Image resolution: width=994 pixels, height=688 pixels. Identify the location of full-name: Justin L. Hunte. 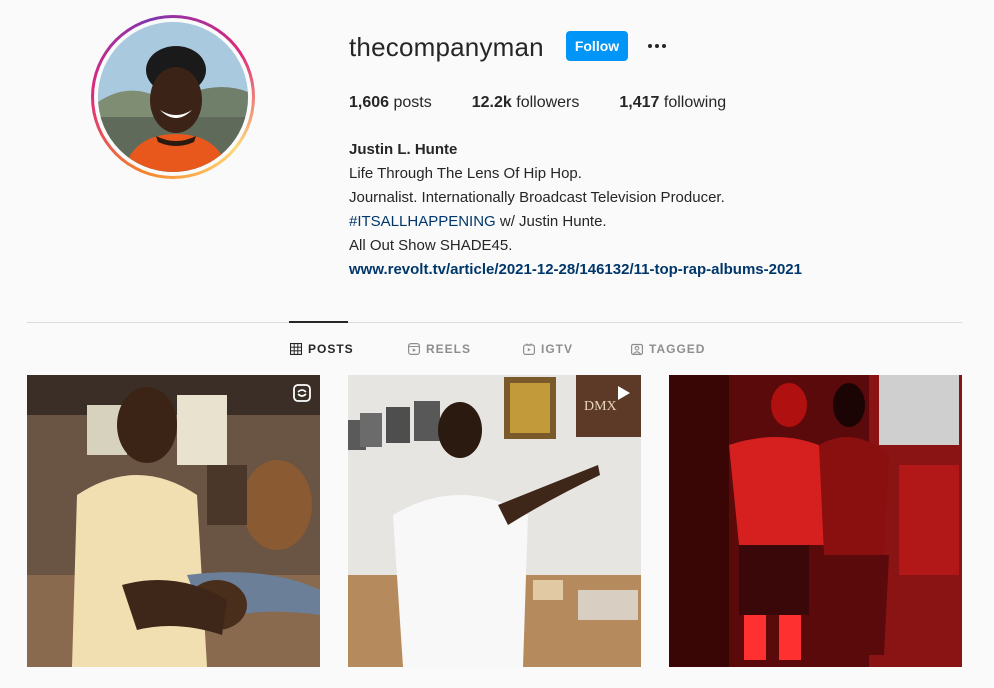
(403, 149).